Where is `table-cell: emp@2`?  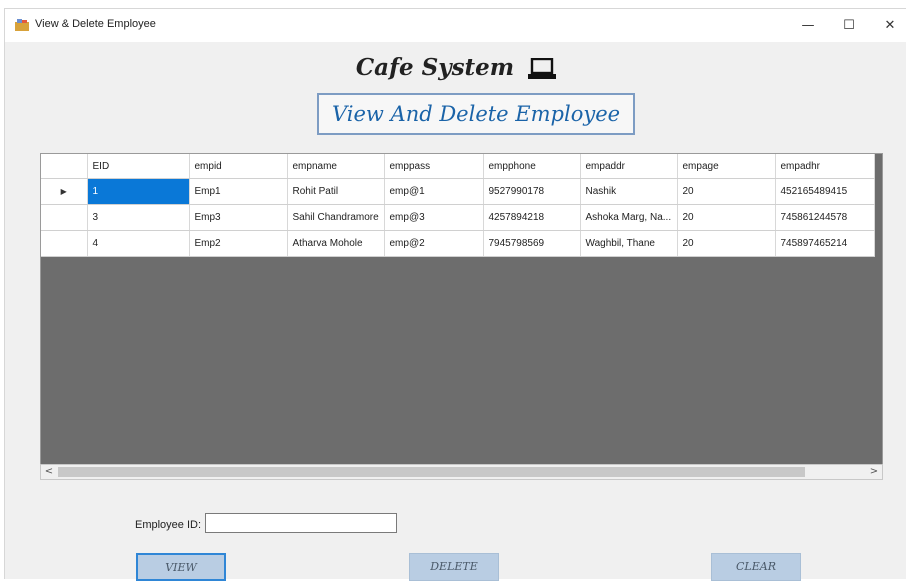 table-cell: emp@2 is located at coordinates (434, 243).